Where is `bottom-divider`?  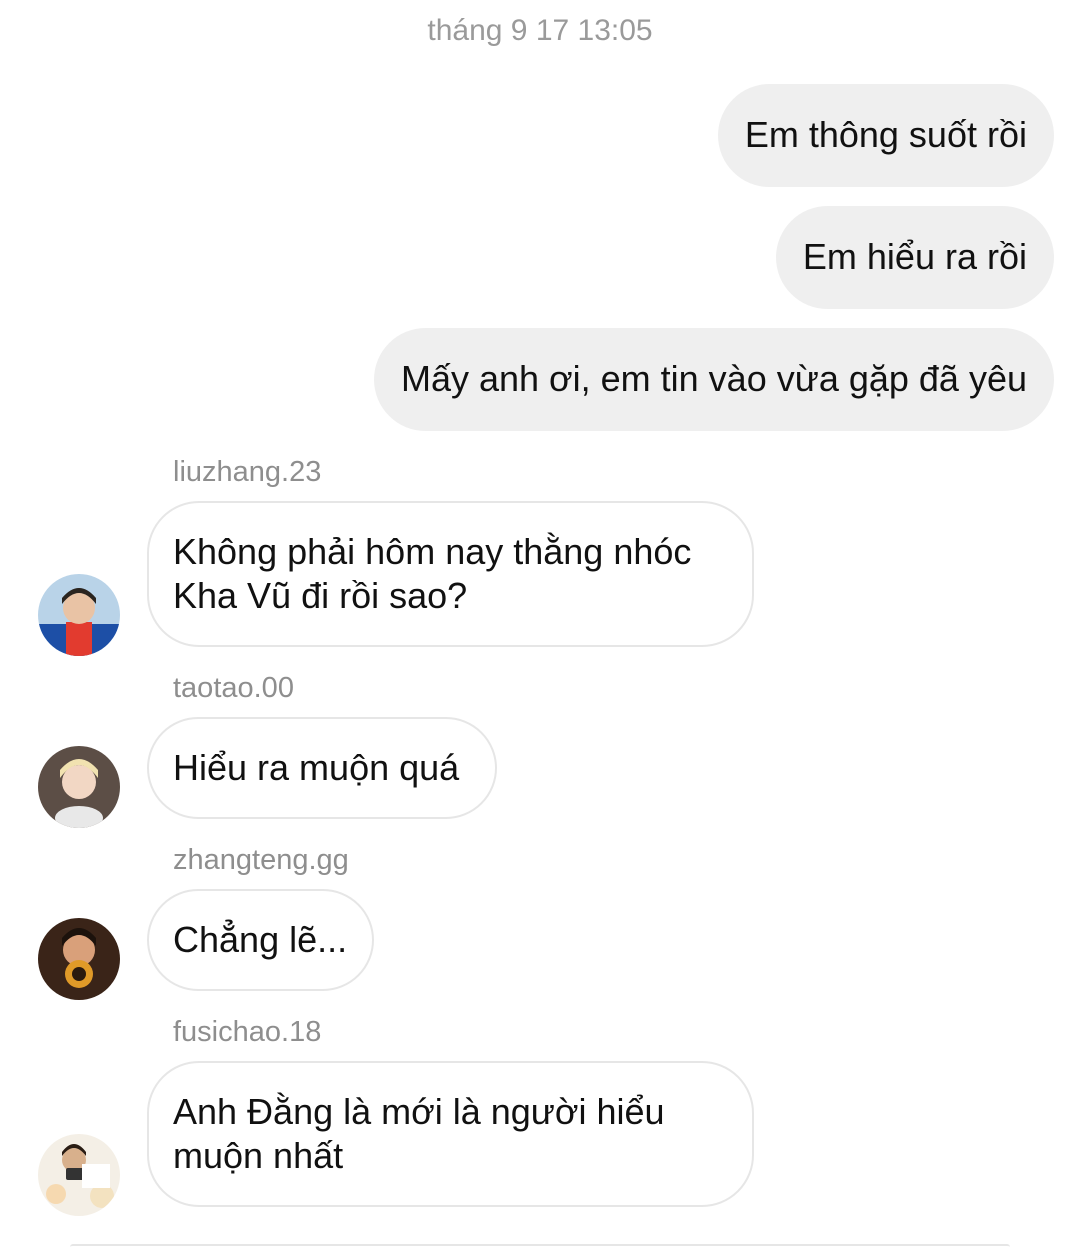
bottom-divider is located at coordinates (540, 1247).